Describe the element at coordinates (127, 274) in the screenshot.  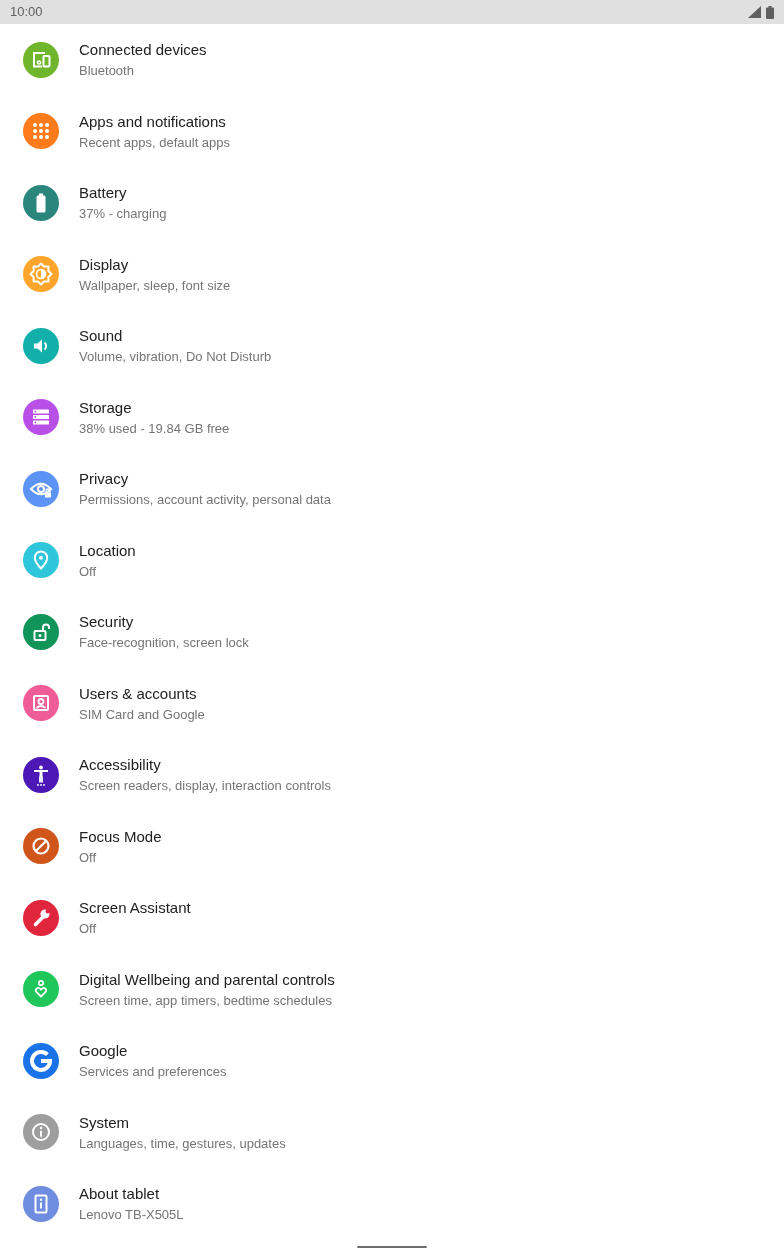
I see `settings-item: Display Wallpaper, sleep, font size` at that location.